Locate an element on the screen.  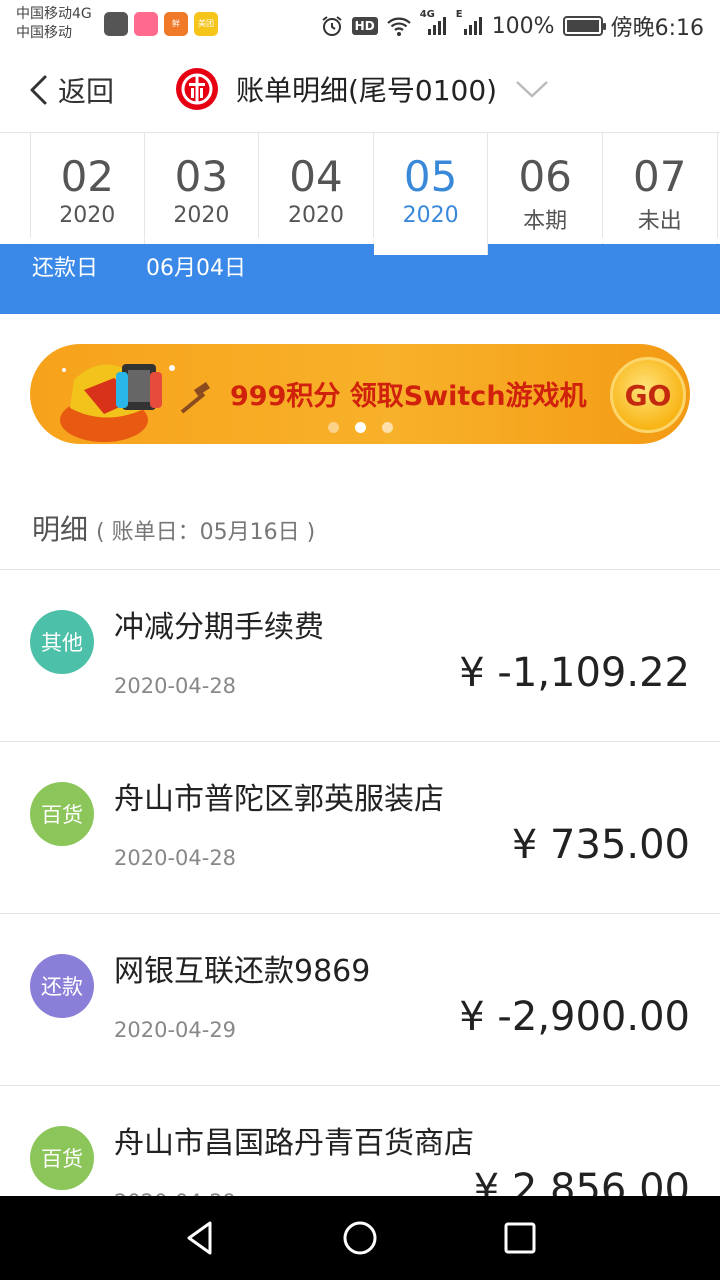
tab-sub-label: 未出 is located at coordinates (659, 221).